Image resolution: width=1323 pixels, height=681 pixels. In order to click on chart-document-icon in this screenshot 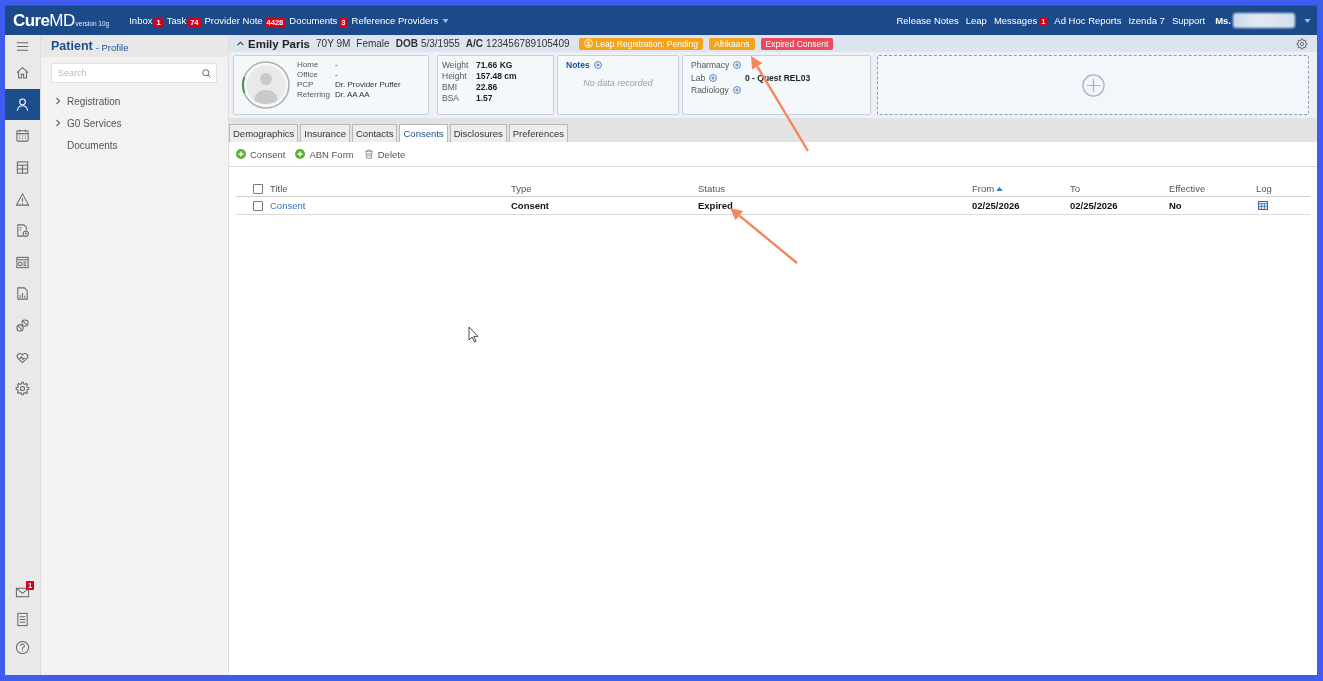, I will do `click(22, 294)`.